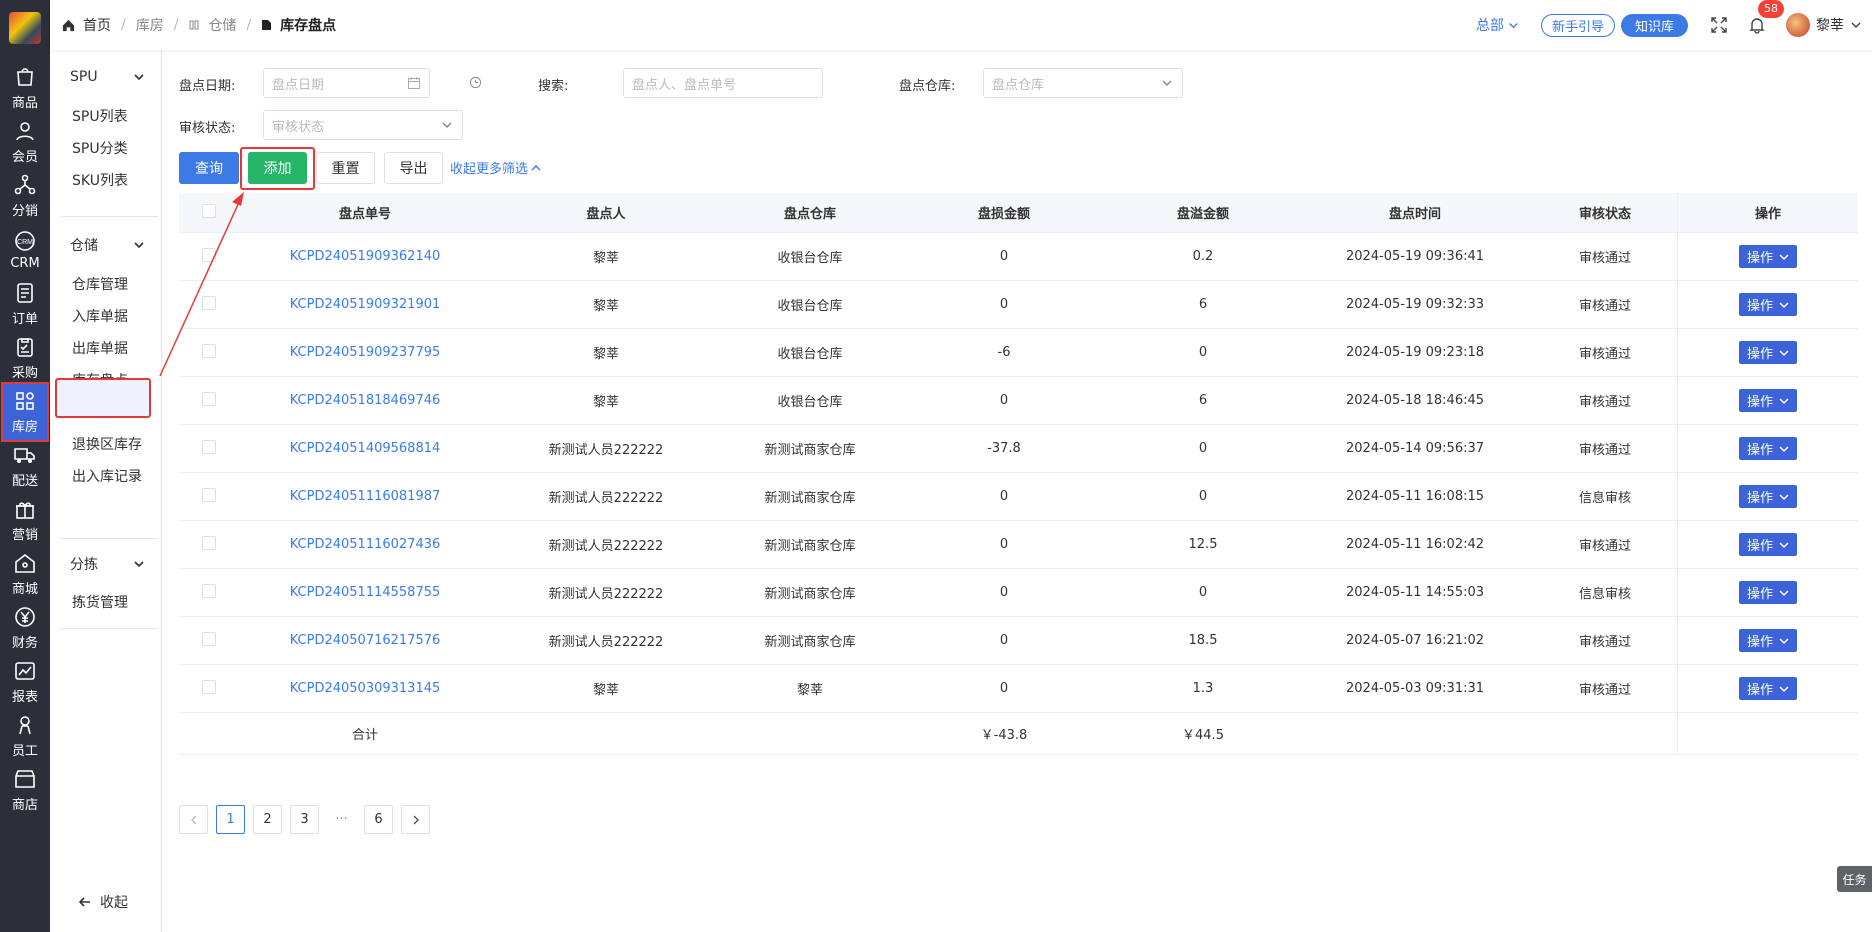 Image resolution: width=1872 pixels, height=932 pixels. I want to click on header-select-all, so click(209, 212).